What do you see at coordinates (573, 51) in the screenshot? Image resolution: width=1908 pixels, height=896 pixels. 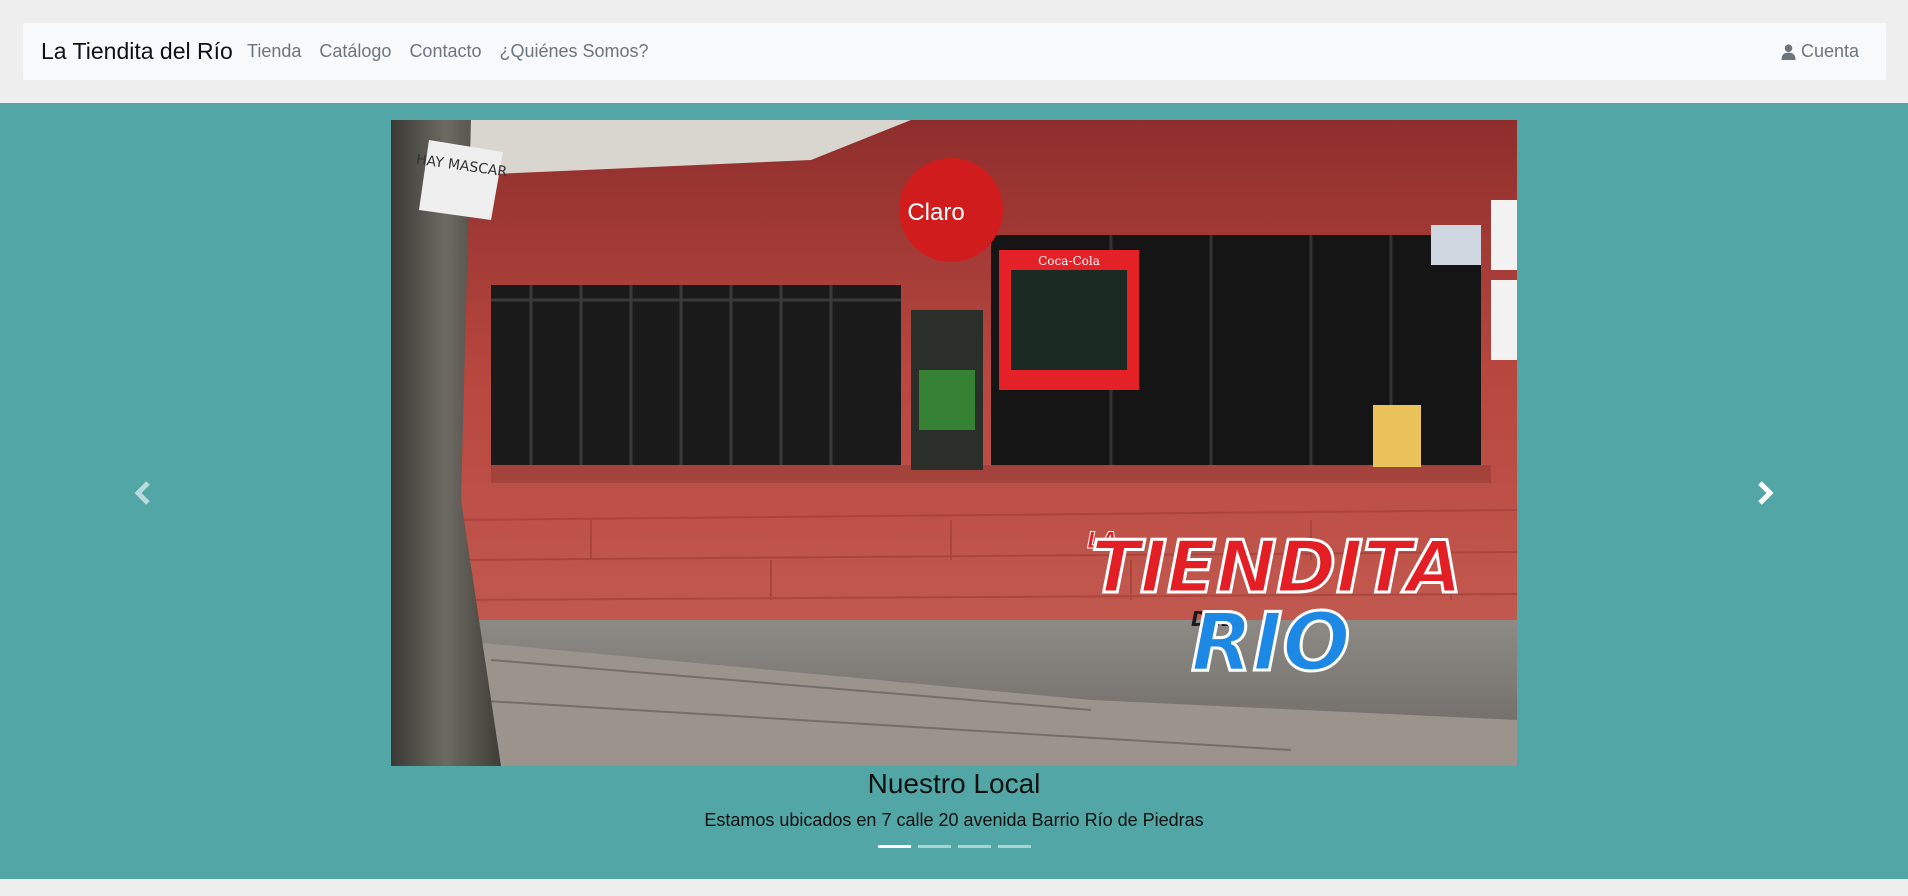 I see `nav-link-quienes-somos: ¿Quiénes Somos?` at bounding box center [573, 51].